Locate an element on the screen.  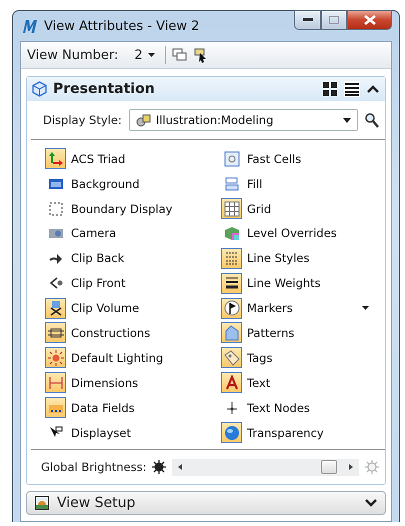
display-style-label: Display Style: is located at coordinates (82, 120).